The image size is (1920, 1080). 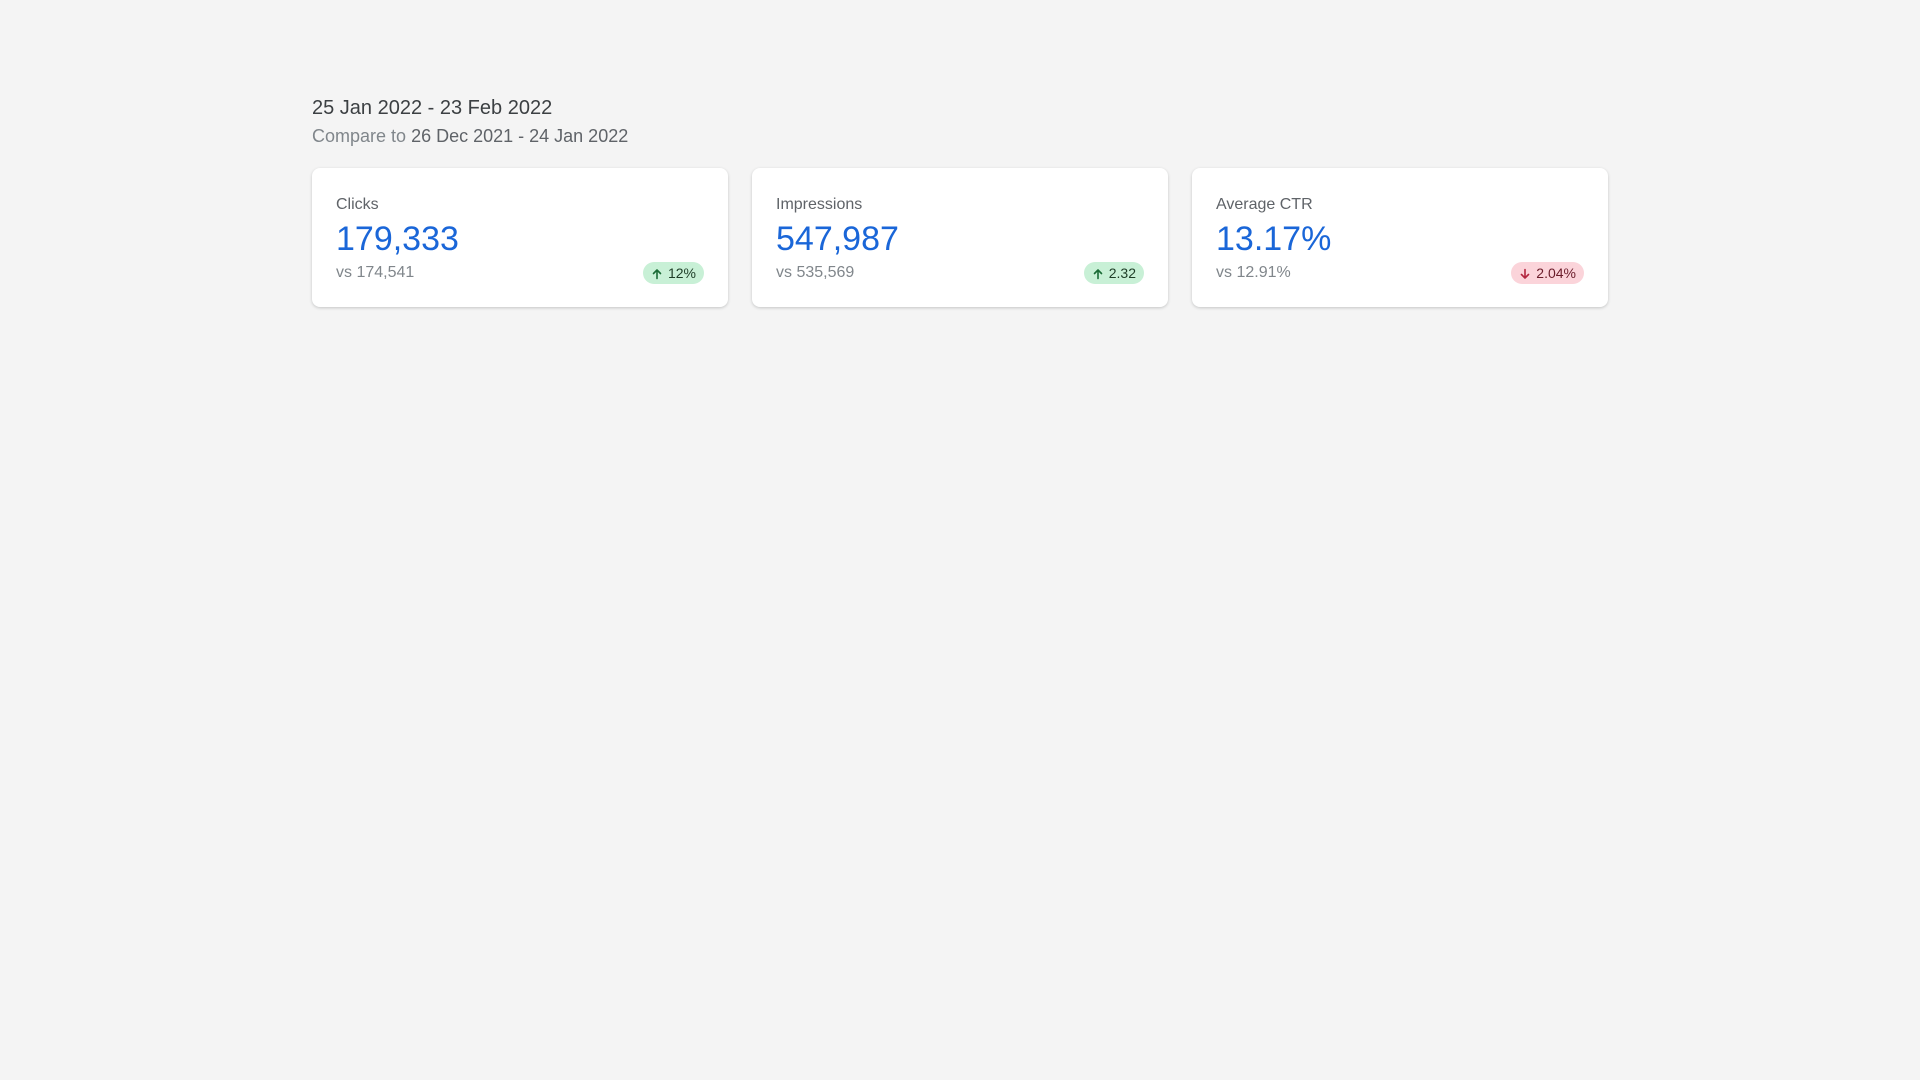 I want to click on metric-card-impressions: Impressions 547,987 vs 535,569 2.32, so click(x=960, y=237).